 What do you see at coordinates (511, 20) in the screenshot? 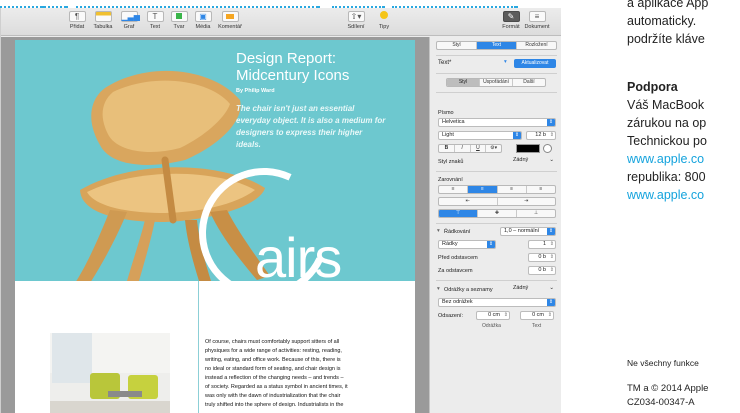
I see `format-button: ✎ Formát` at bounding box center [511, 20].